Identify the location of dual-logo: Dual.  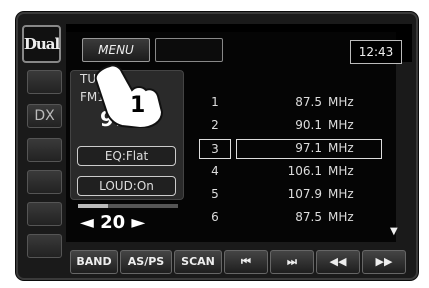
(41, 44).